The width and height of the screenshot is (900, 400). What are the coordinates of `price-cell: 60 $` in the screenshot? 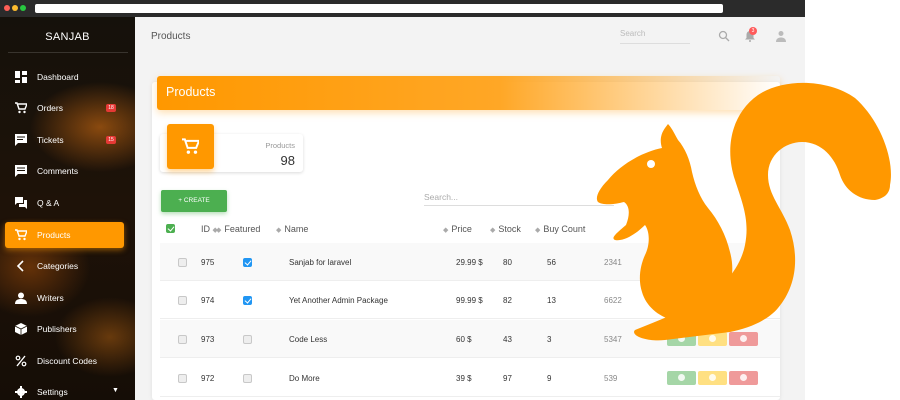 It's located at (464, 339).